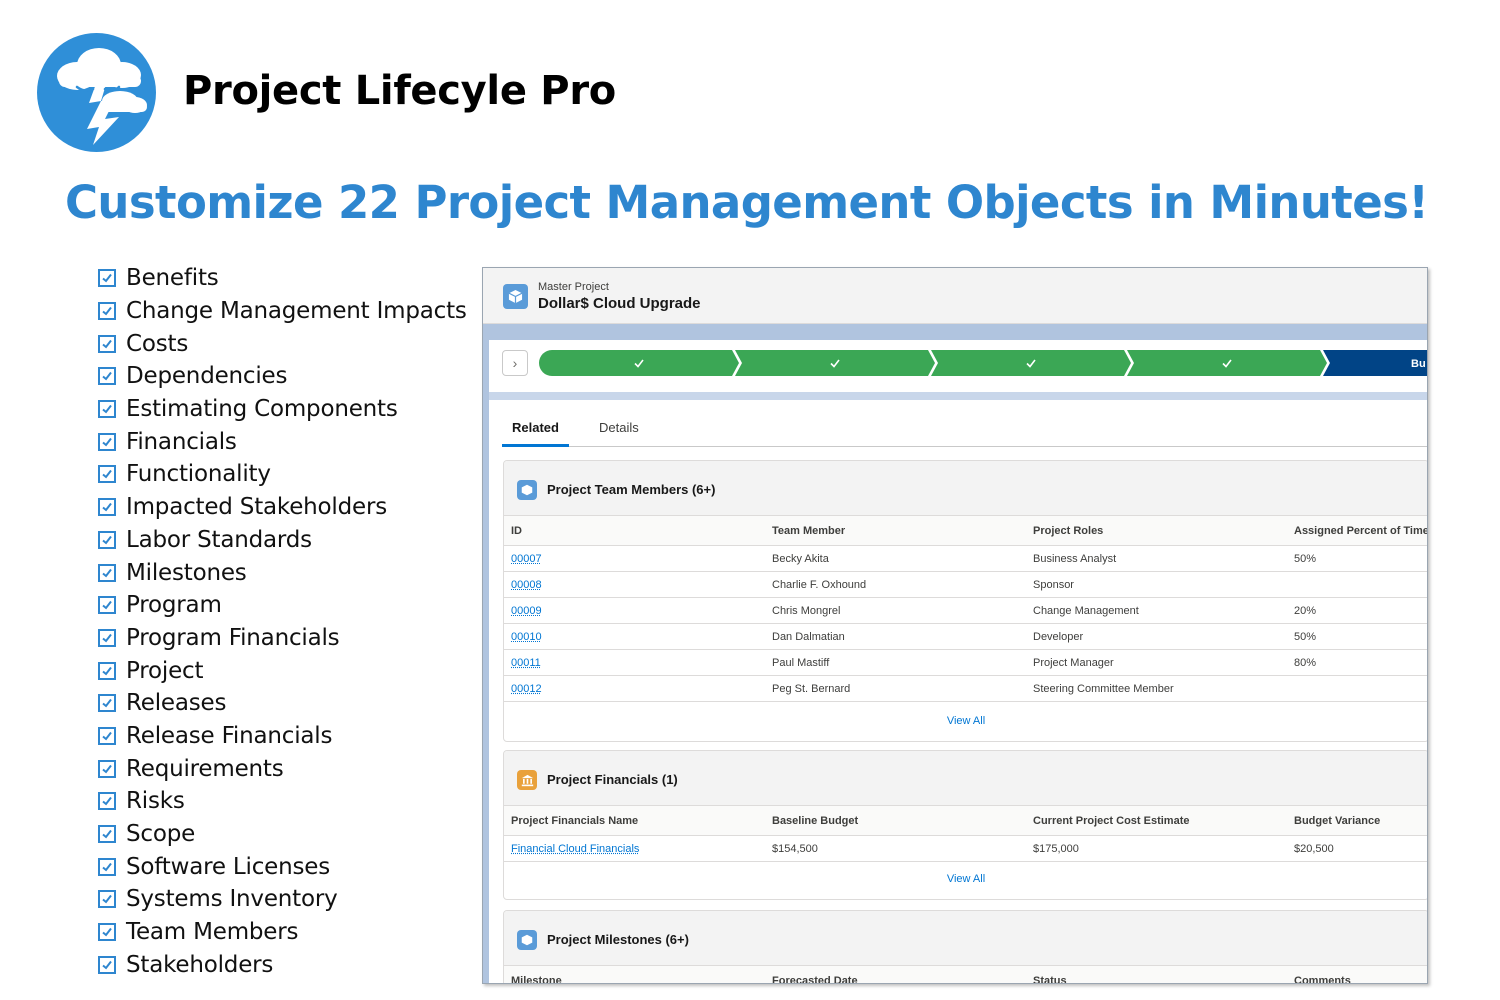  Describe the element at coordinates (282, 638) in the screenshot. I see `object-list-item: Program Financials` at that location.